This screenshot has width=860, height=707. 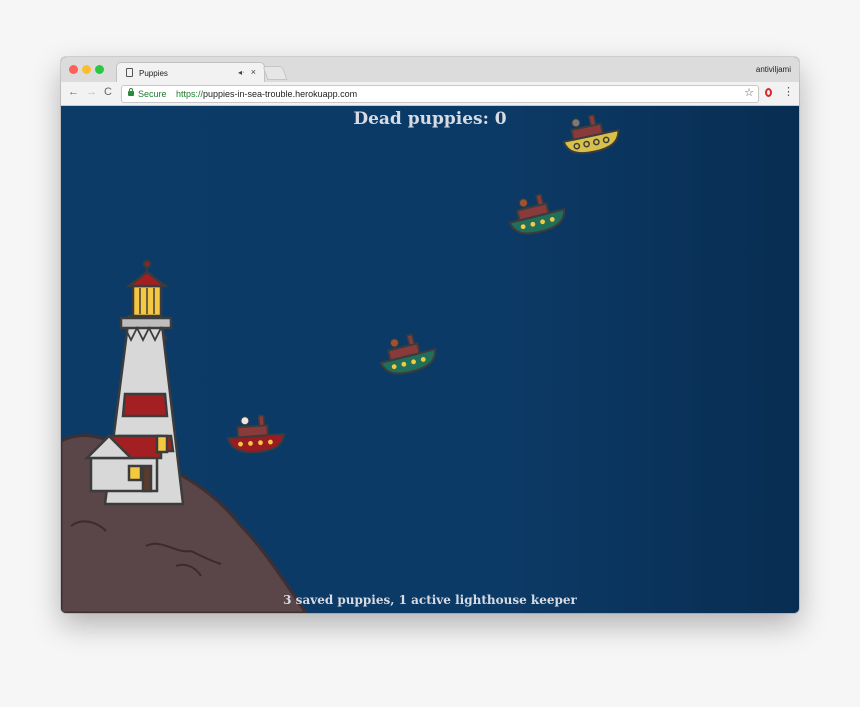 I want to click on minimize-window-button, so click(x=86, y=69).